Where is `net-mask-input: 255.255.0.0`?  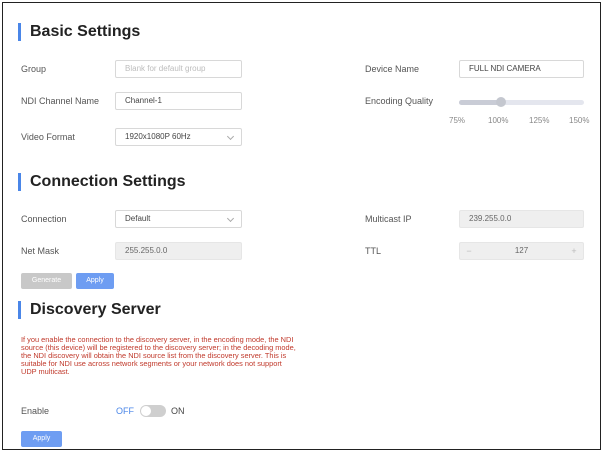 net-mask-input: 255.255.0.0 is located at coordinates (178, 251).